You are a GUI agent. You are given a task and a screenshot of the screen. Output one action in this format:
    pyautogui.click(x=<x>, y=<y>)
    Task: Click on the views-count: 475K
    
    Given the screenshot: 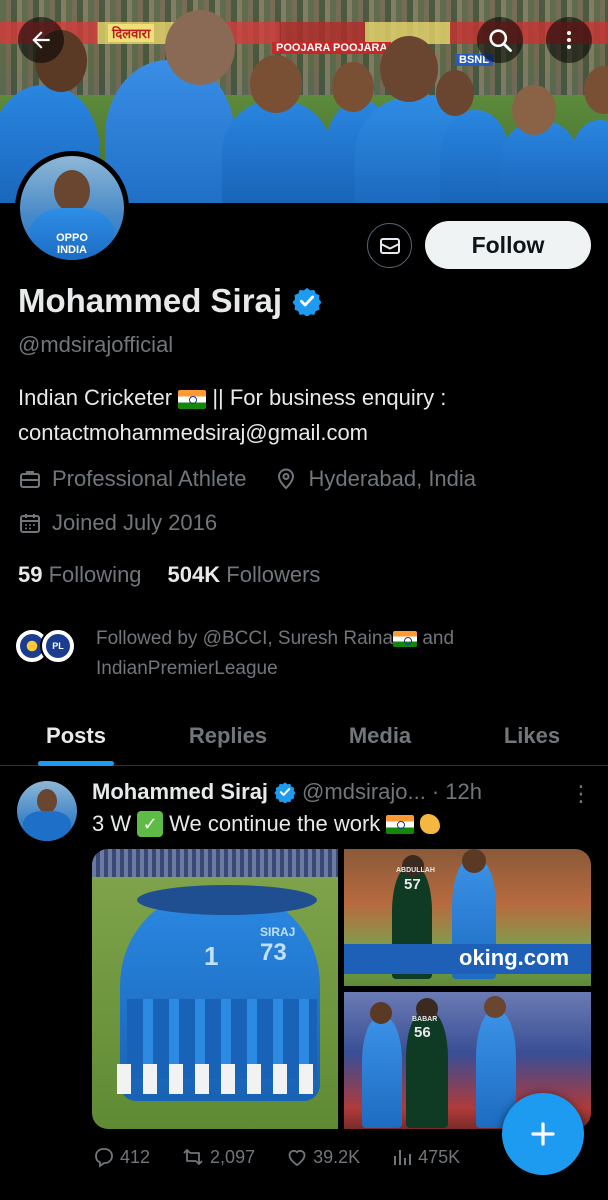 What is the action you would take?
    pyautogui.click(x=439, y=1156)
    